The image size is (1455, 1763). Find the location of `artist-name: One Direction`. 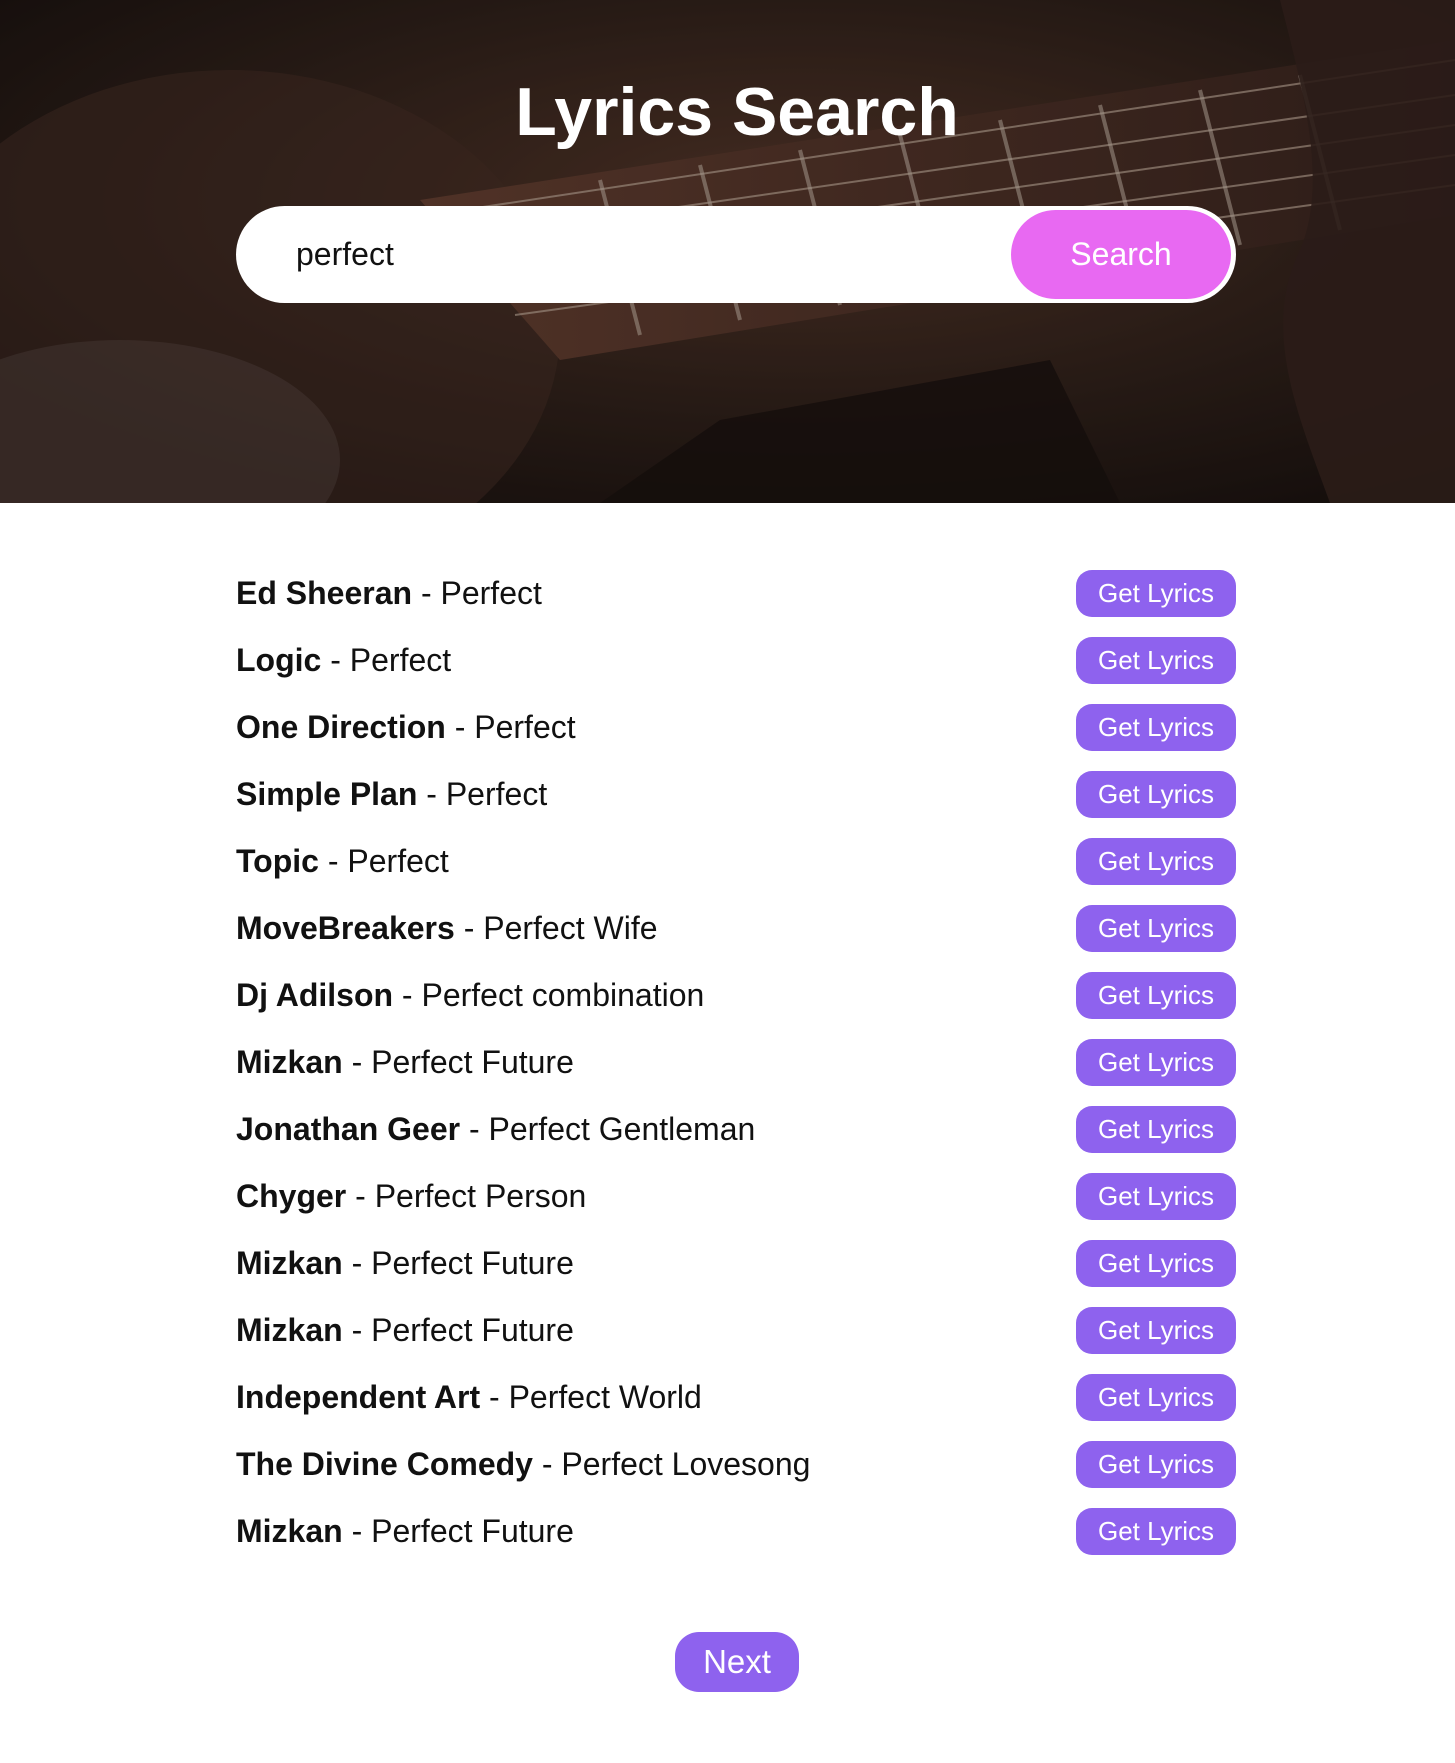

artist-name: One Direction is located at coordinates (341, 727).